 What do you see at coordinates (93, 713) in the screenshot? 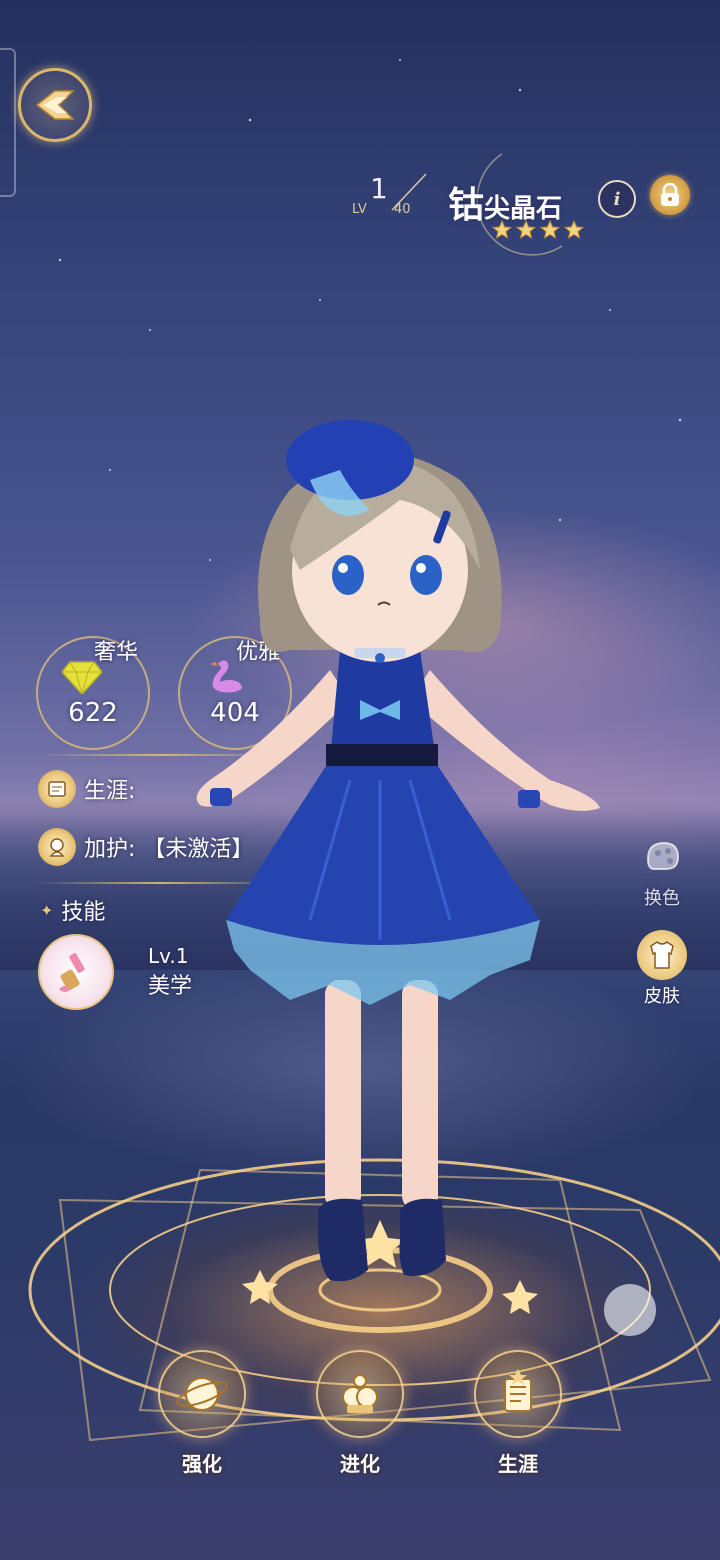
I see `stat-luxury-value: 622` at bounding box center [93, 713].